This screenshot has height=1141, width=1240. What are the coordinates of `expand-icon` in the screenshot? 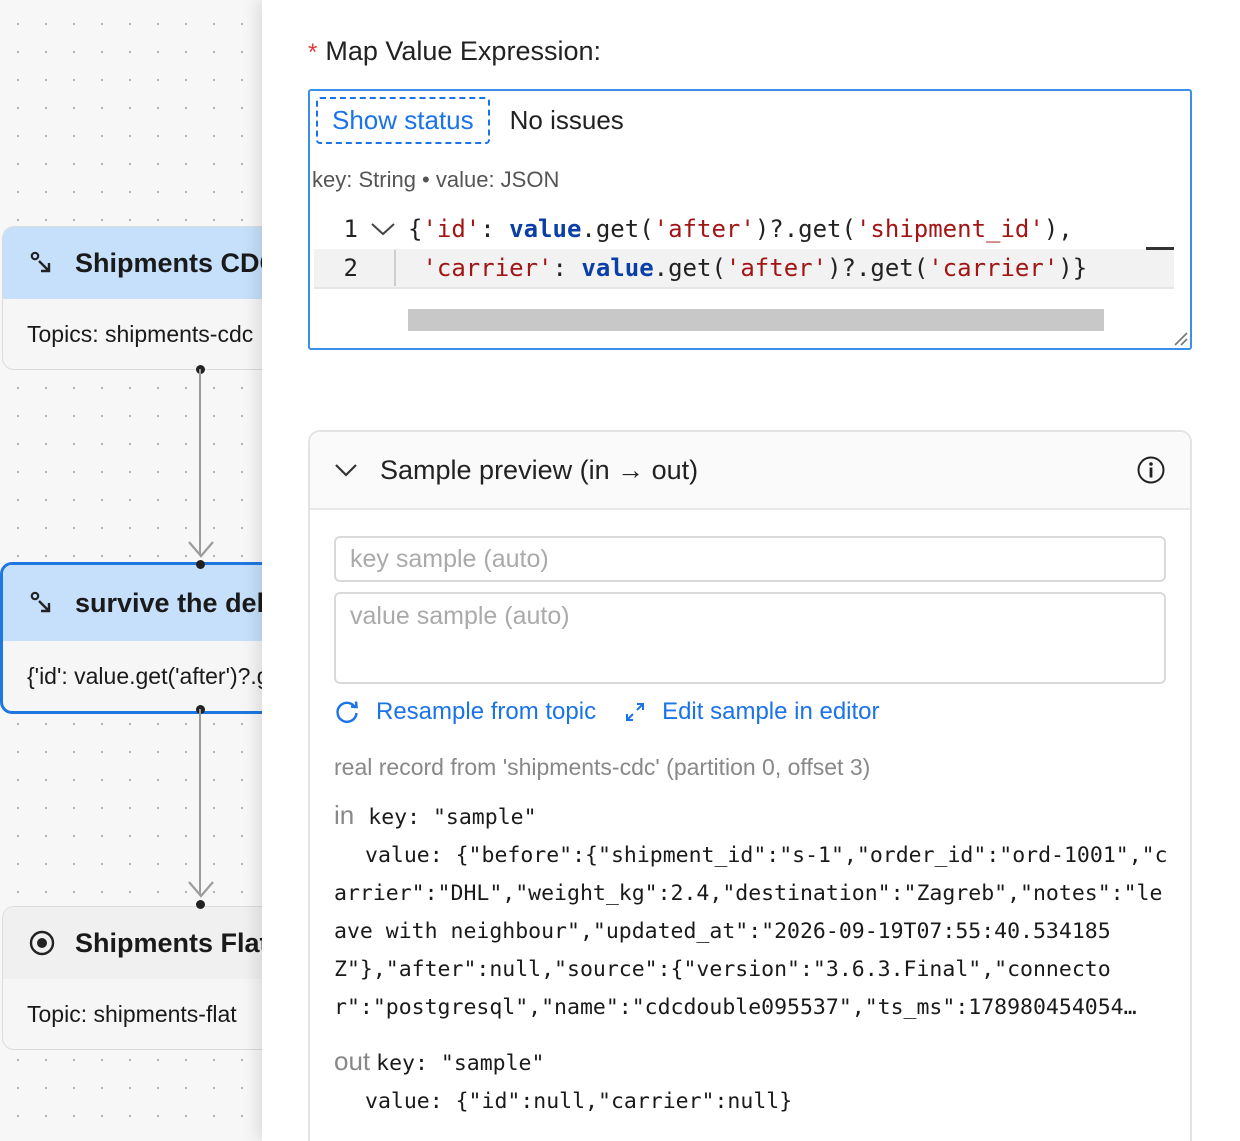 It's located at (635, 712).